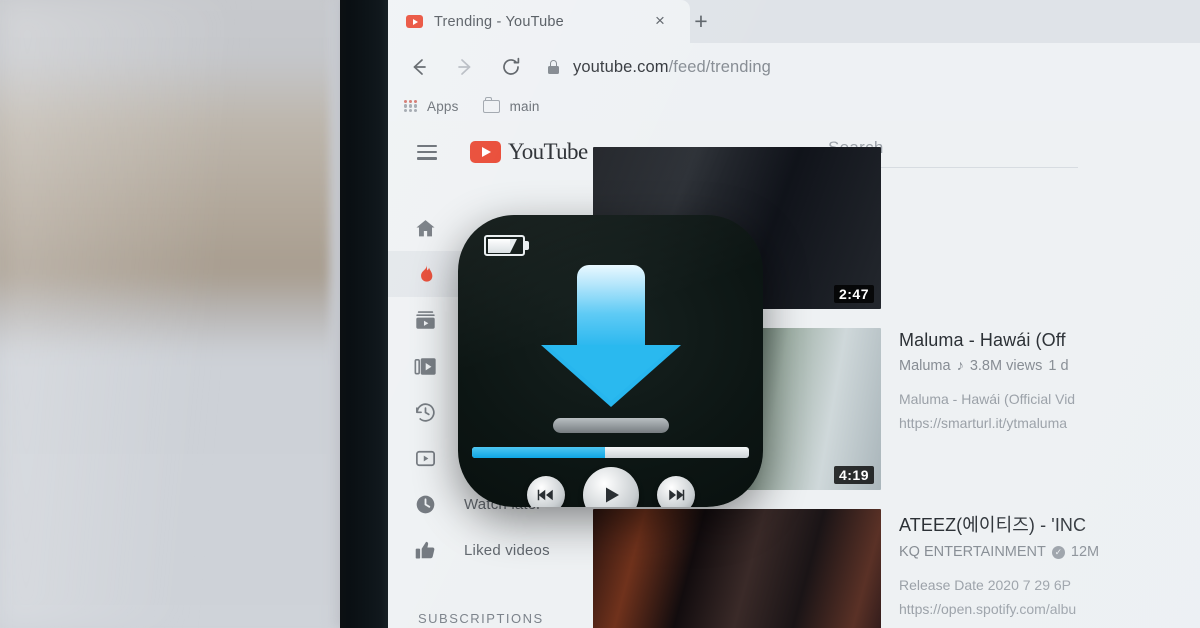 The width and height of the screenshot is (1200, 628). Describe the element at coordinates (525, 106) in the screenshot. I see `bookmark-main: main` at that location.